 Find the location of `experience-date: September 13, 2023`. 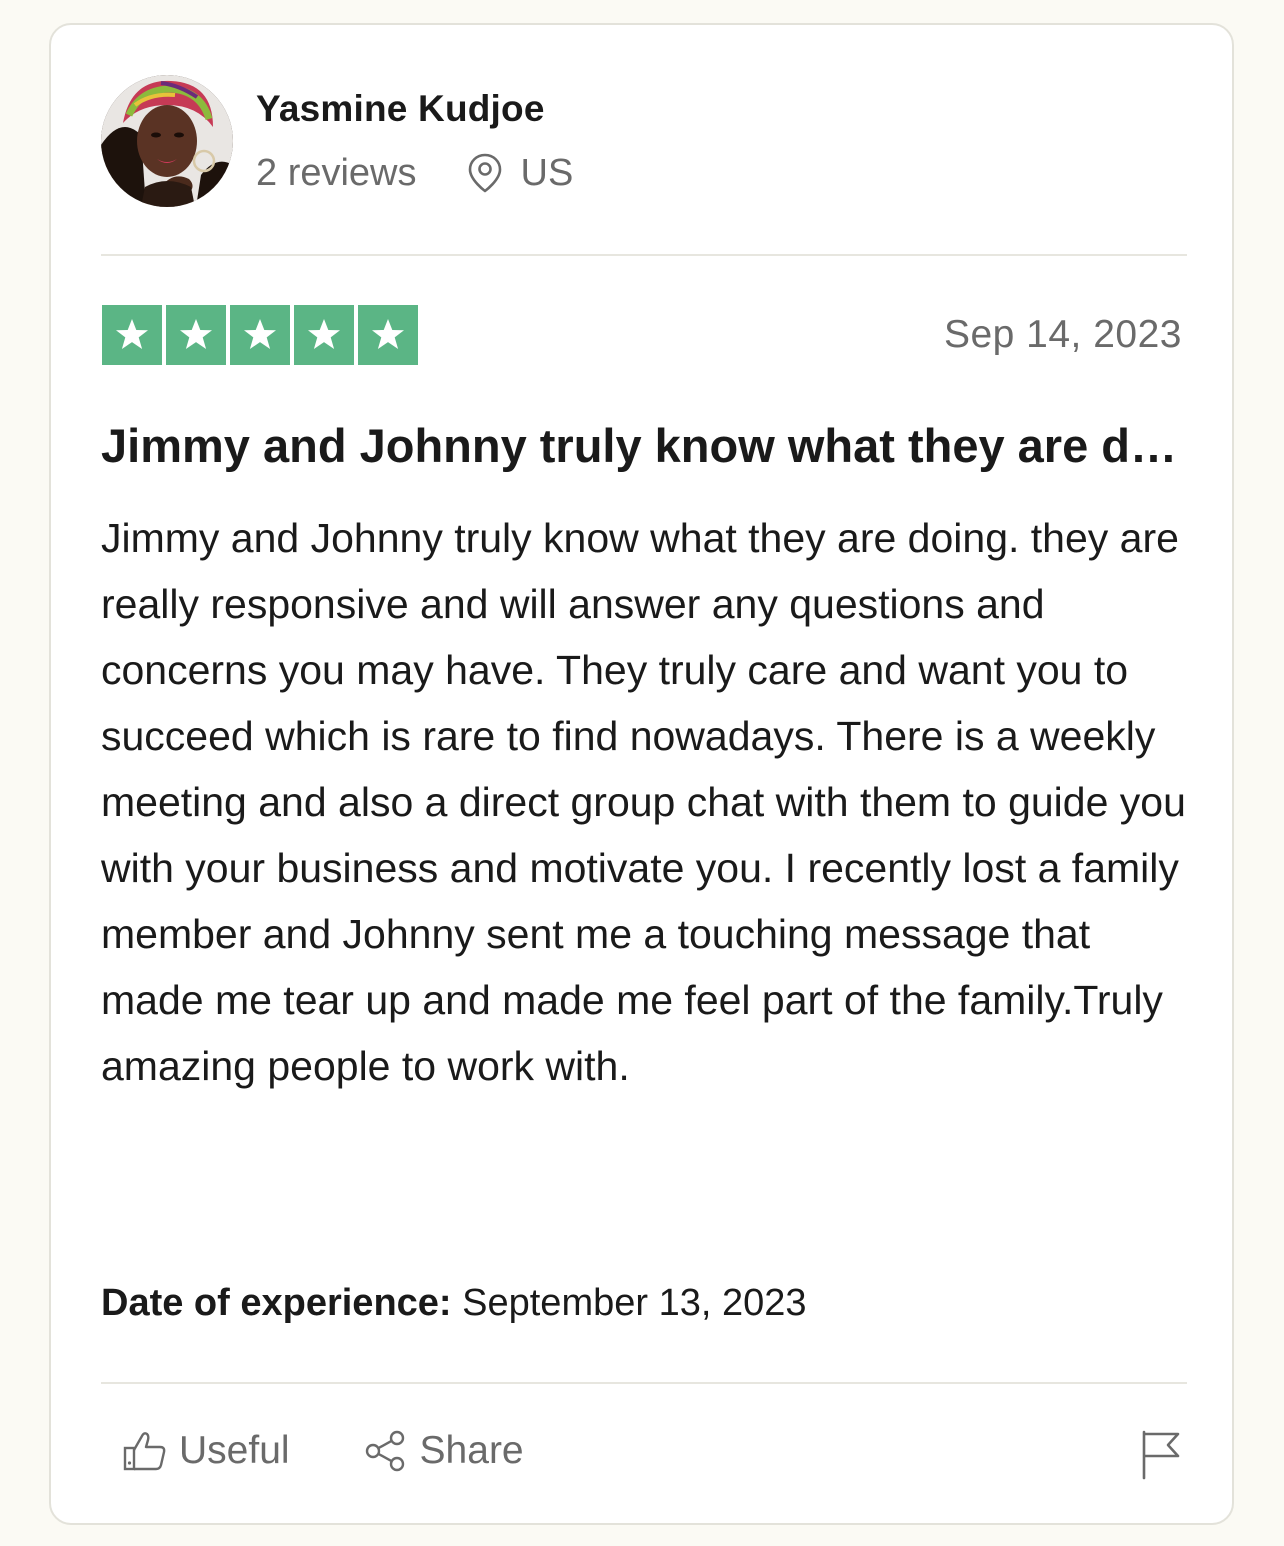

experience-date: September 13, 2023 is located at coordinates (634, 1303).